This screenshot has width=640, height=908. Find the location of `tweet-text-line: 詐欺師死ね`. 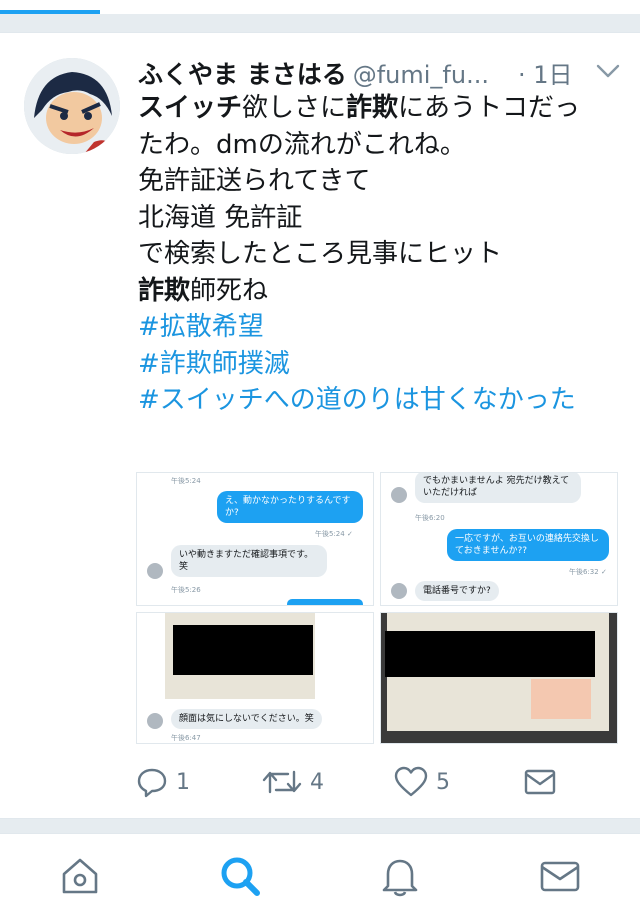

tweet-text-line: 詐欺師死ね is located at coordinates (378, 291).